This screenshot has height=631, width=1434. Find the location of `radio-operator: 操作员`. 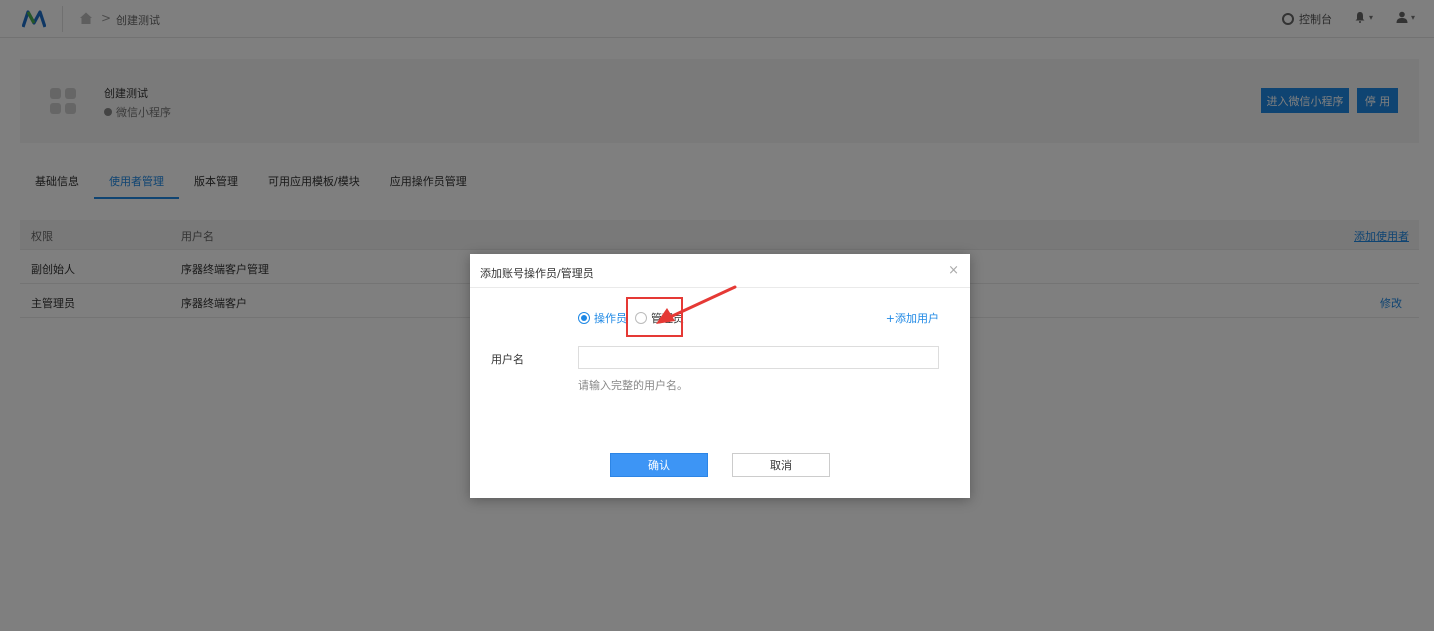

radio-operator: 操作员 is located at coordinates (602, 318).